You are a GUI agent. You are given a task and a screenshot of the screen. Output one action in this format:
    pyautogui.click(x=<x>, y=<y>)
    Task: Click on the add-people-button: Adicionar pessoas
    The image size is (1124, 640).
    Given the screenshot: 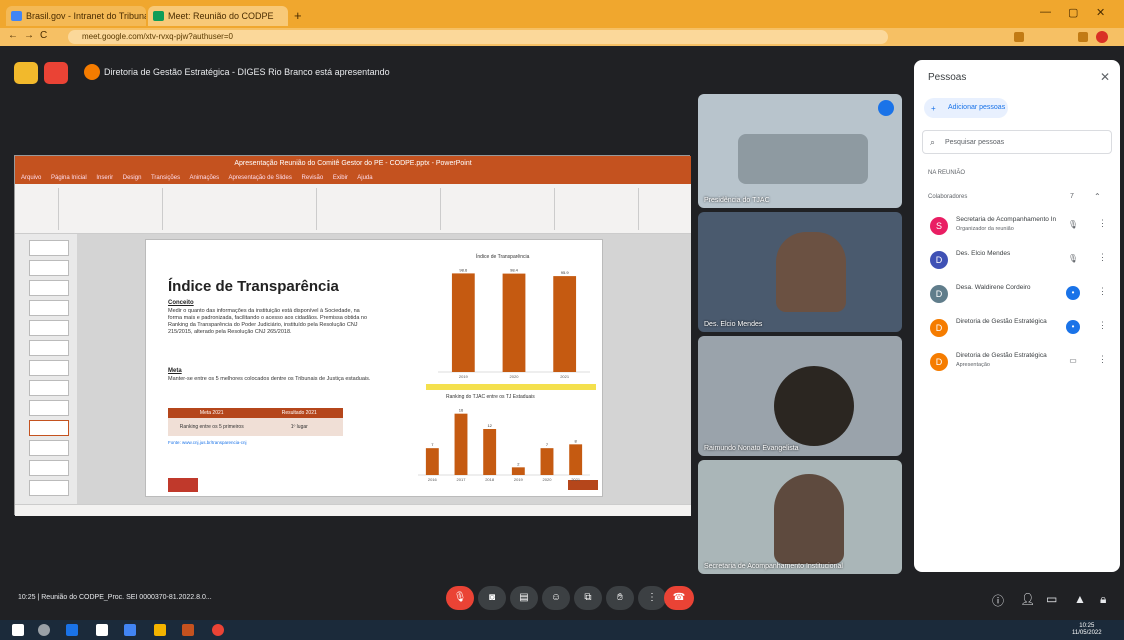 What is the action you would take?
    pyautogui.click(x=966, y=108)
    